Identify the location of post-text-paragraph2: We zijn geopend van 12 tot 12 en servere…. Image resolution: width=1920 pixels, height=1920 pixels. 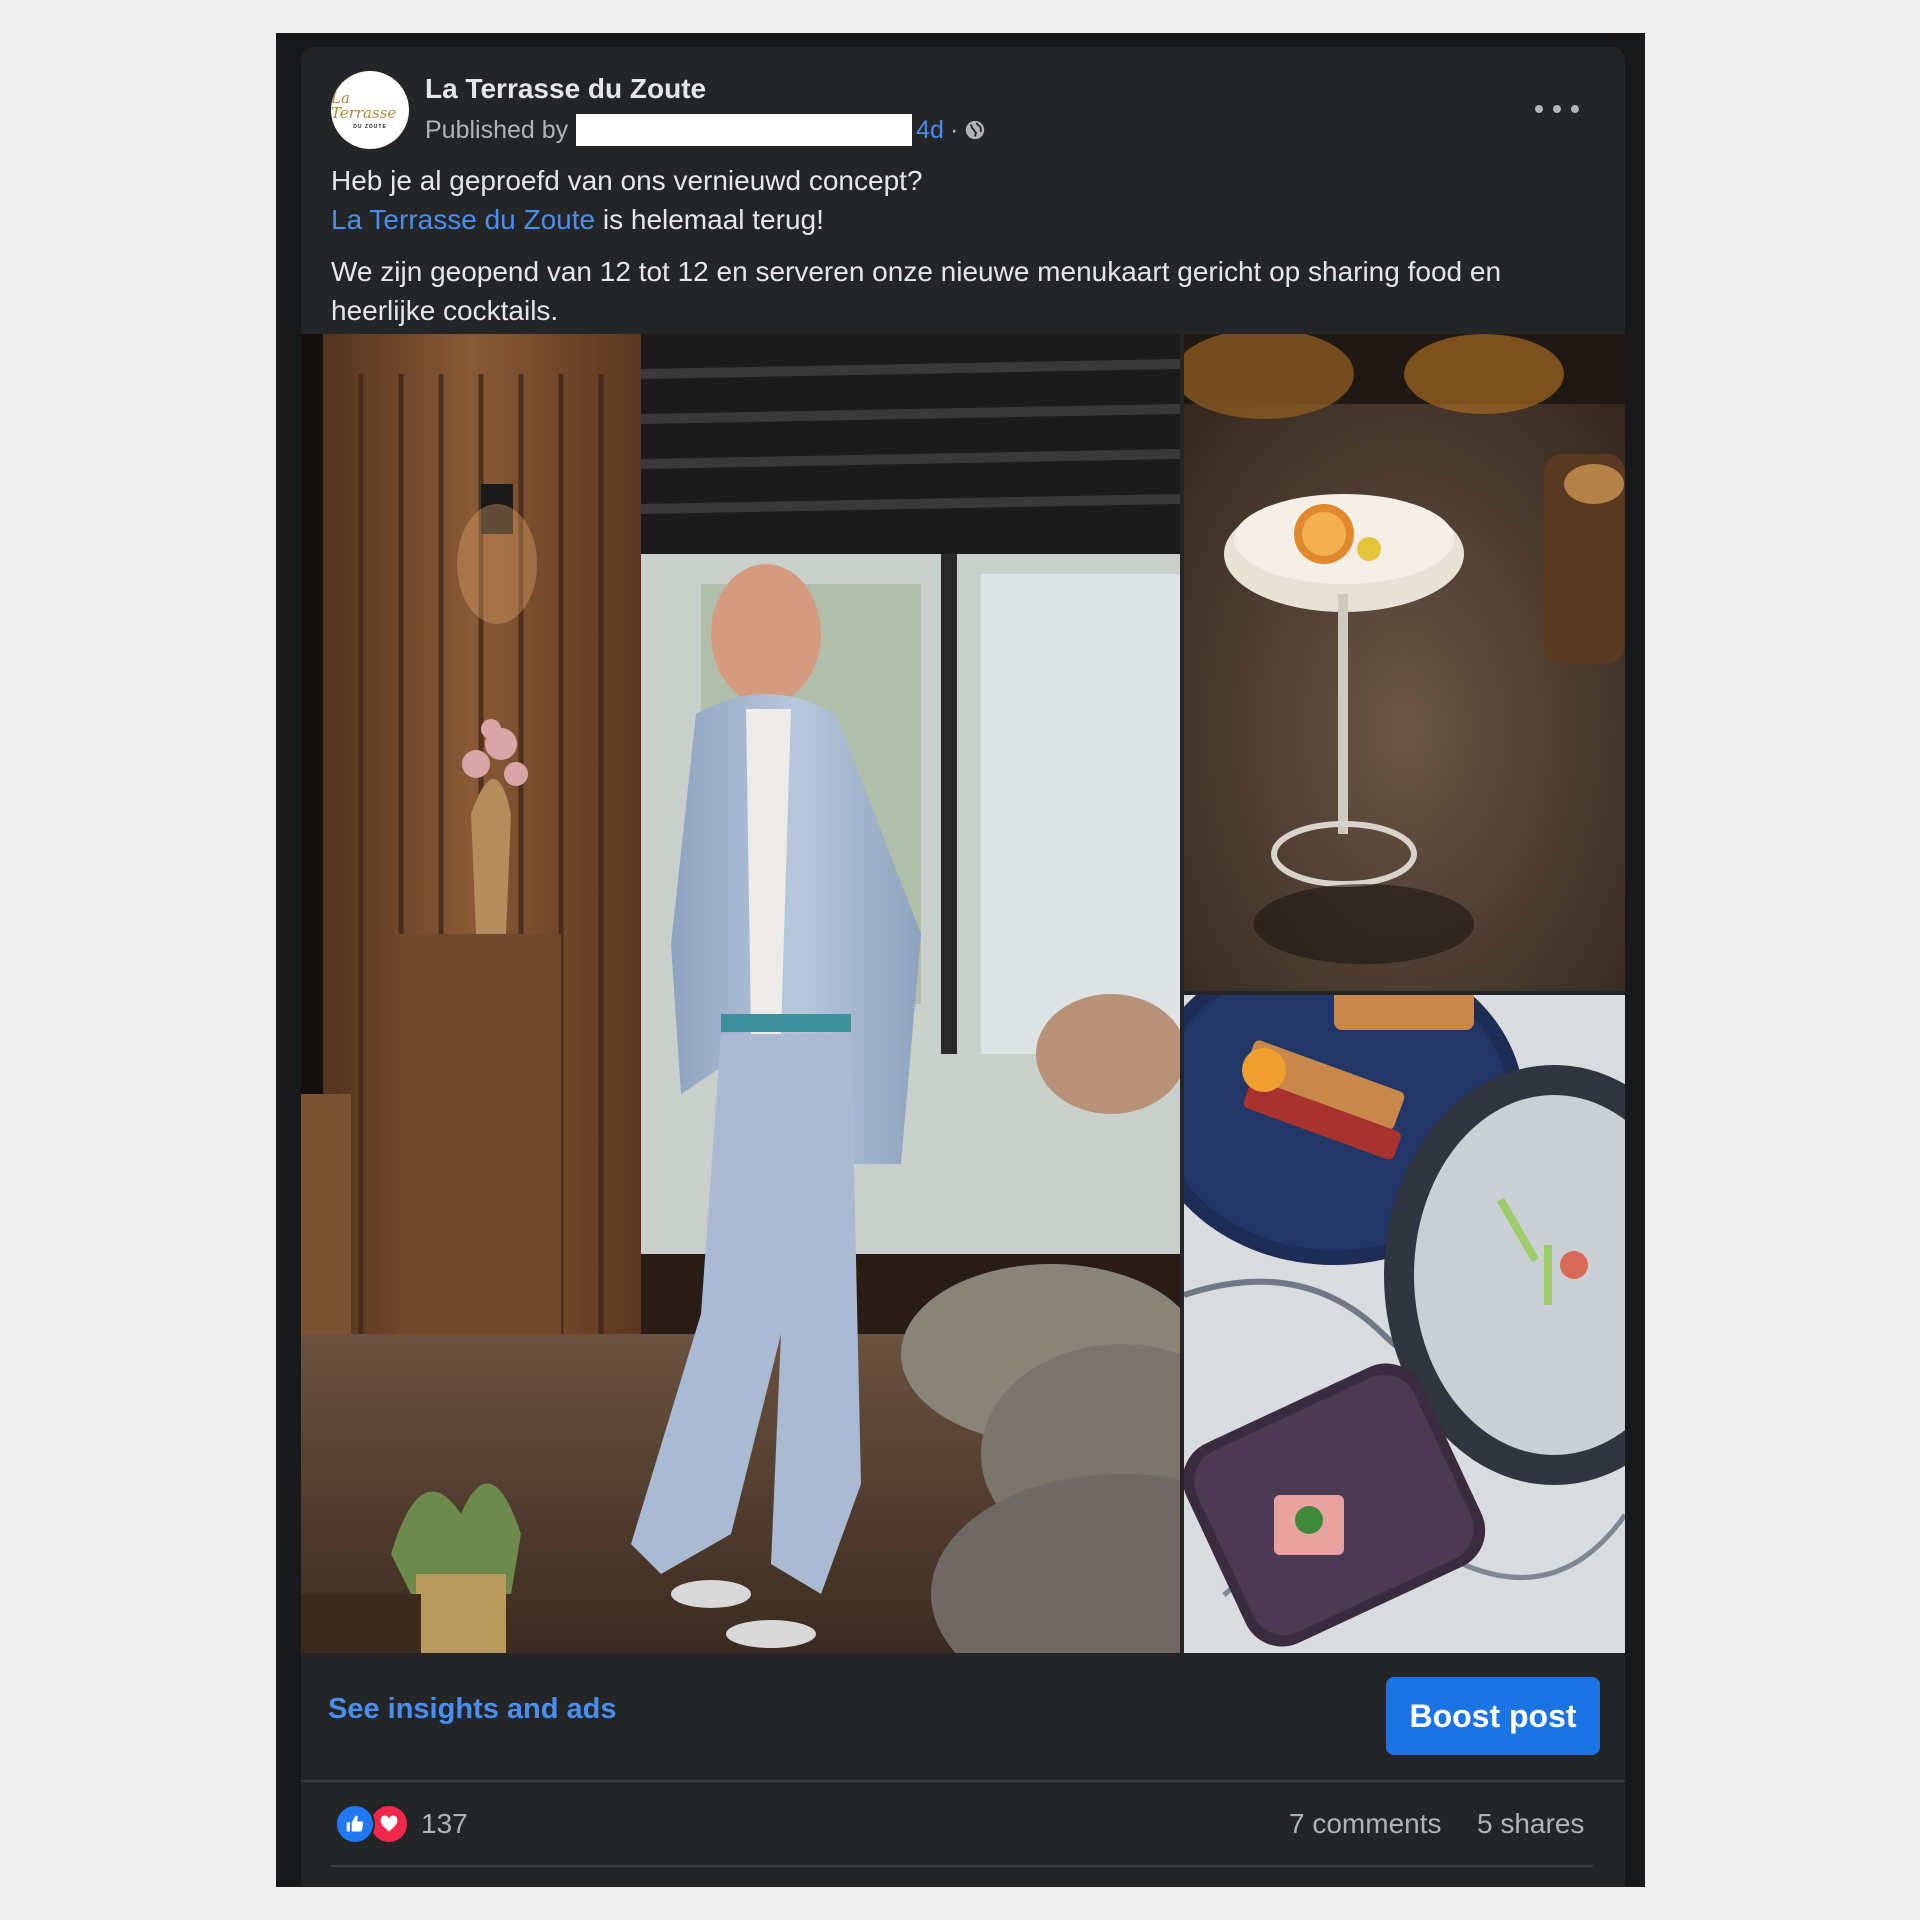
(916, 291).